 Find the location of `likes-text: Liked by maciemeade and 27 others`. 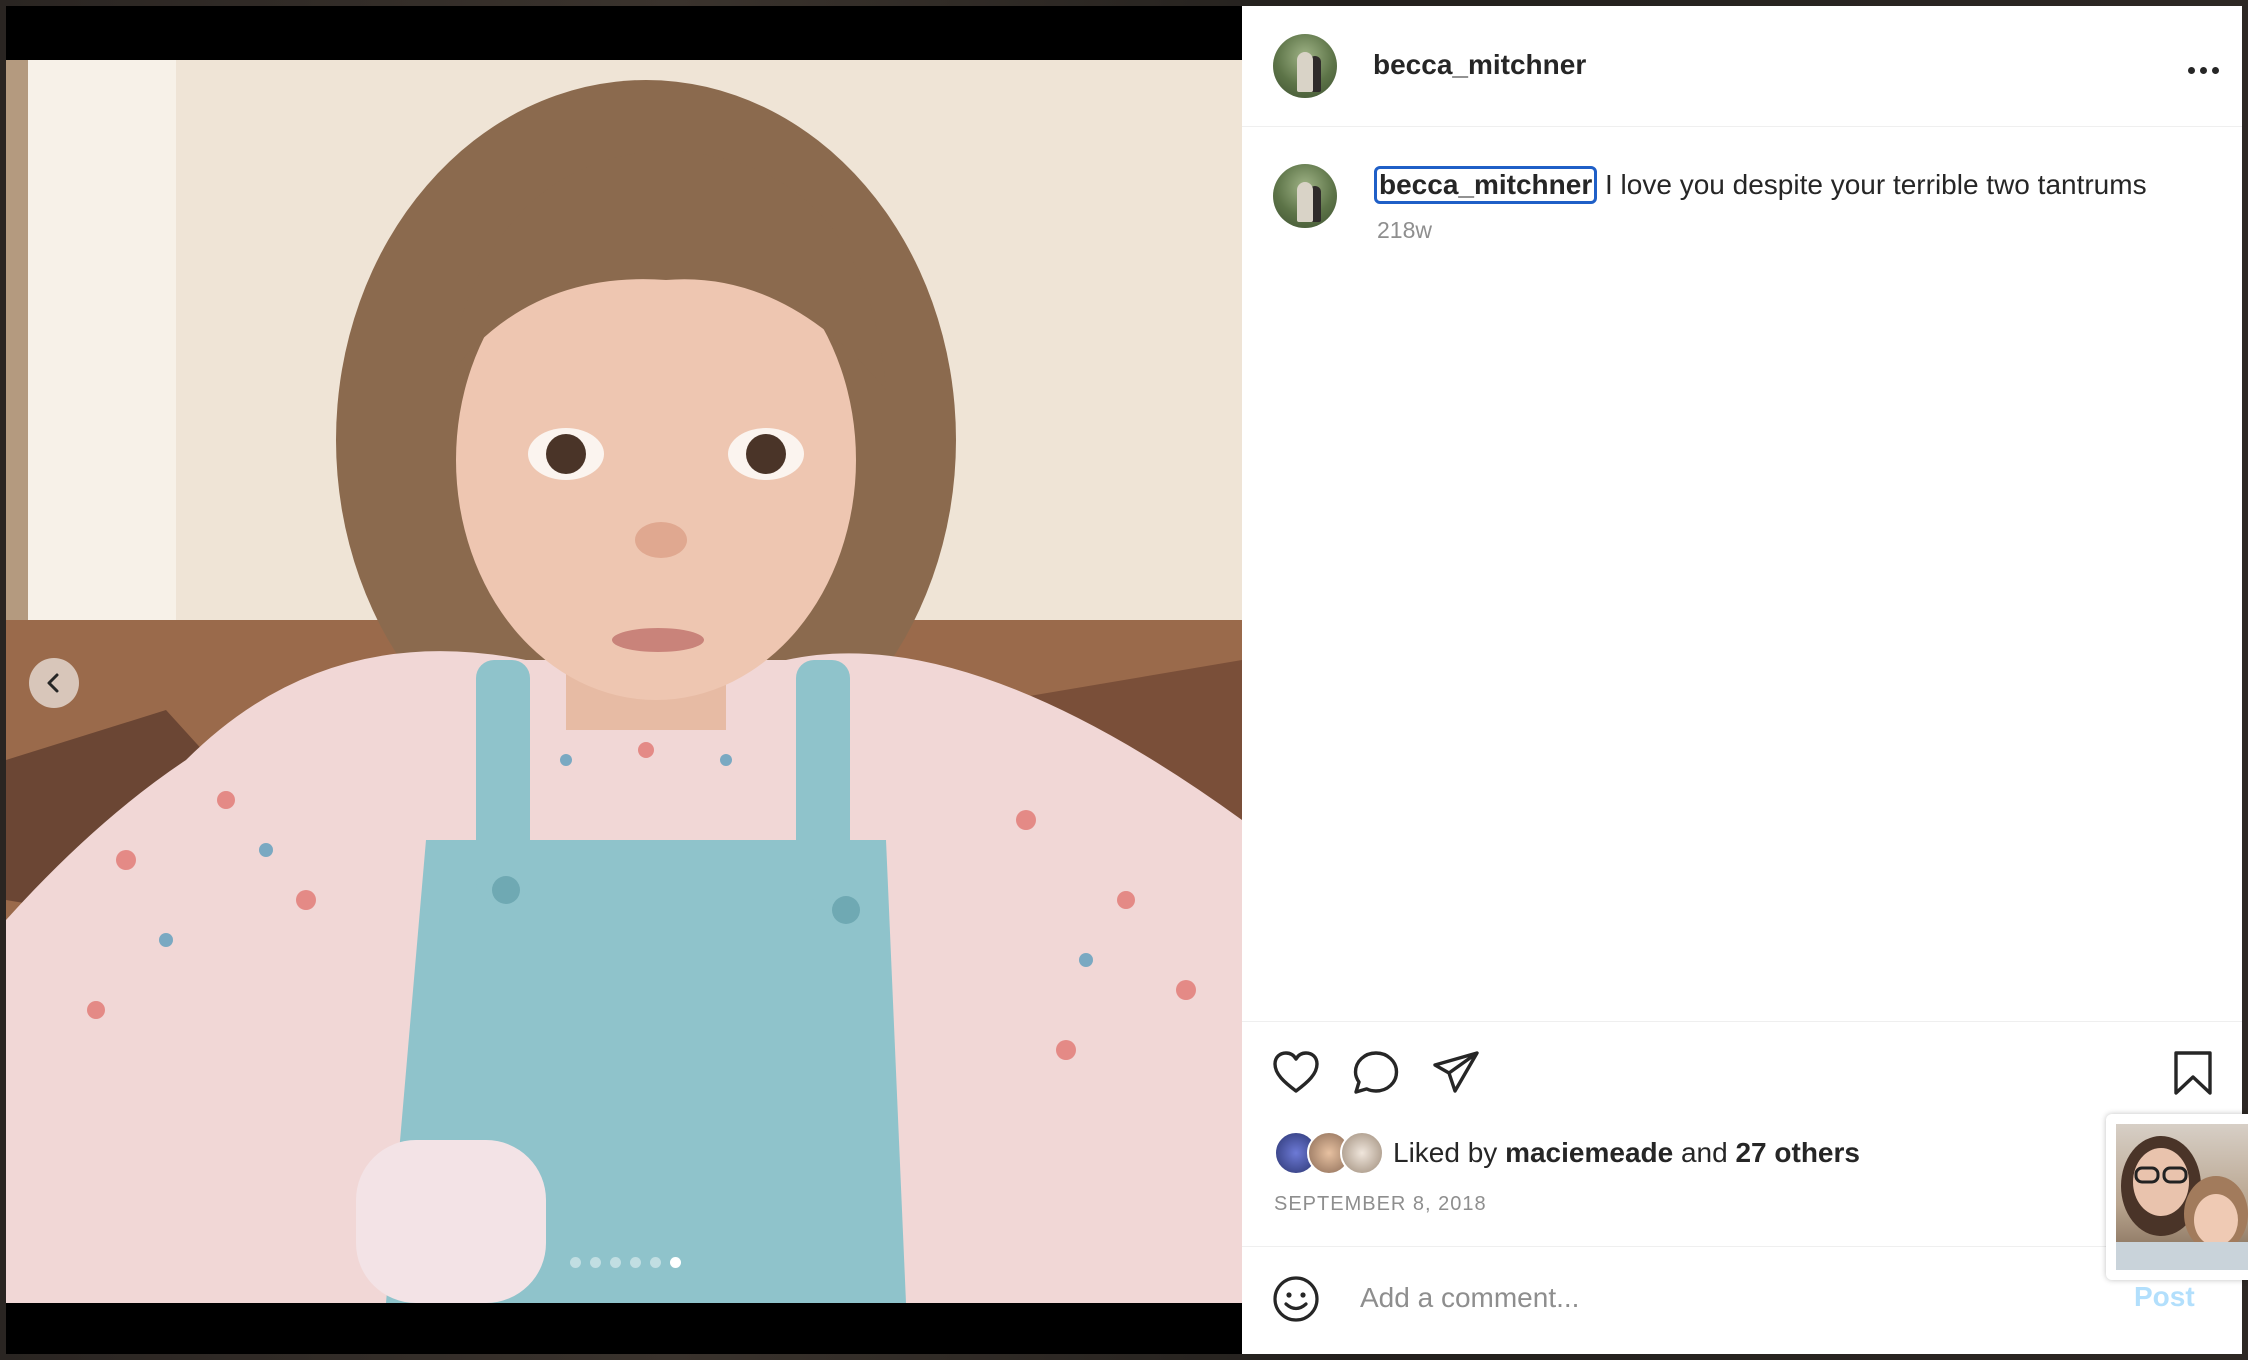

likes-text: Liked by maciemeade and 27 others is located at coordinates (1626, 1153).